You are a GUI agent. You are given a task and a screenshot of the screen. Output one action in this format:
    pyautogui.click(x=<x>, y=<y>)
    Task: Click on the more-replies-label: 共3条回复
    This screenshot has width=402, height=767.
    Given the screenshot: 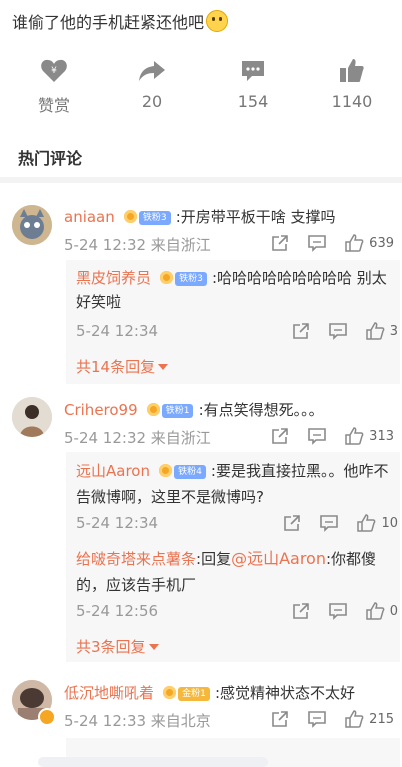 What is the action you would take?
    pyautogui.click(x=111, y=647)
    